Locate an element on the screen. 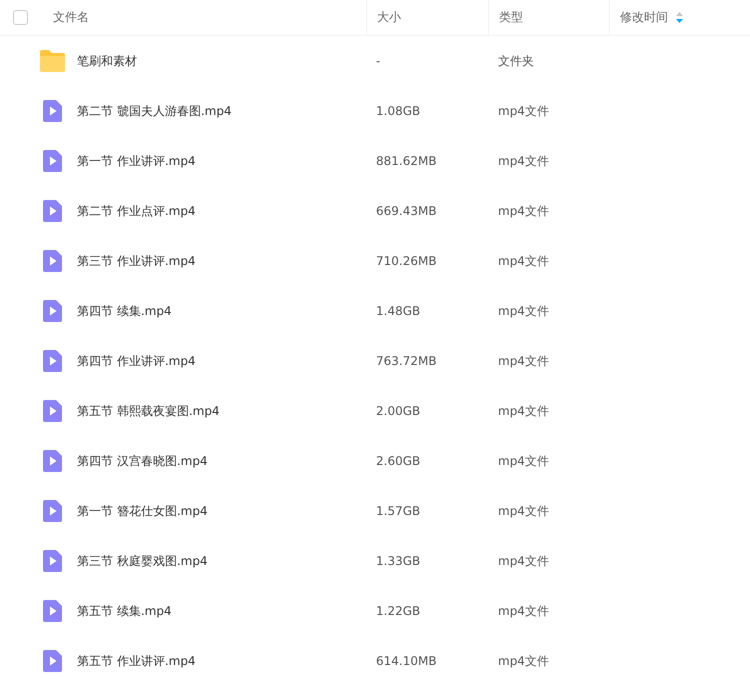  file-name: 第五节 韩熙载夜宴图.mp4 is located at coordinates (148, 411).